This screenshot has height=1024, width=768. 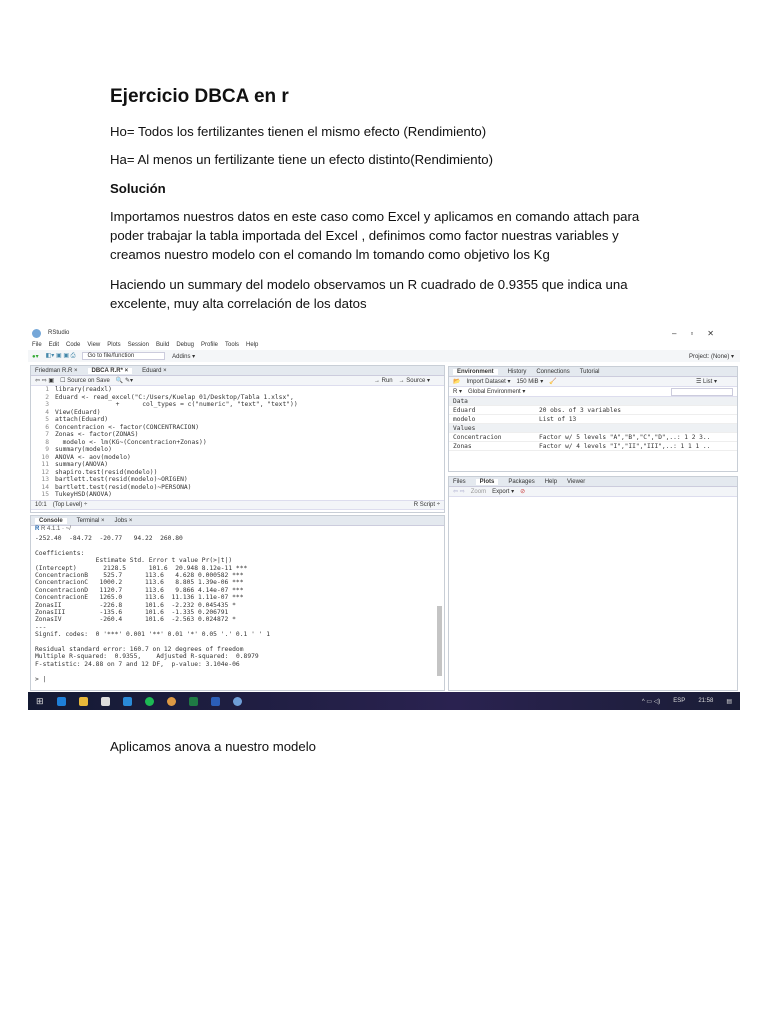 I want to click on menu-profile: Profile, so click(x=209, y=345).